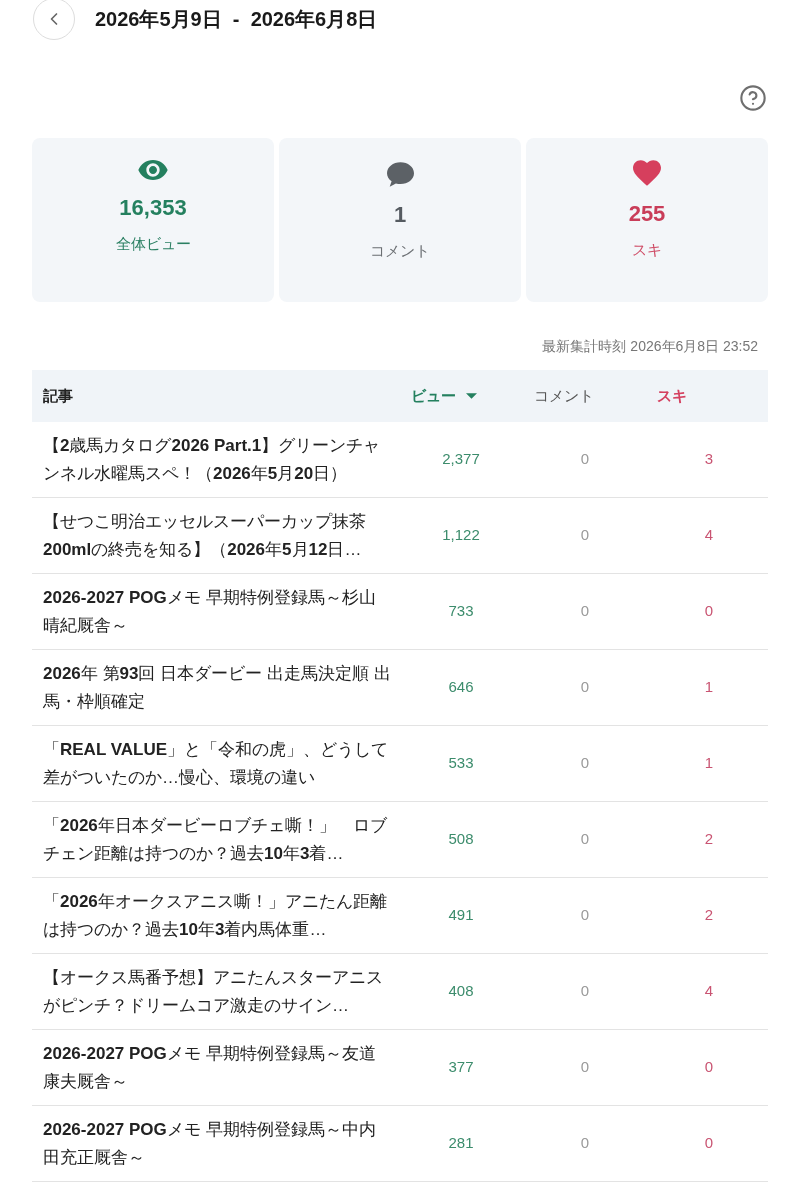  What do you see at coordinates (400, 215) in the screenshot?
I see `stat-value: 1` at bounding box center [400, 215].